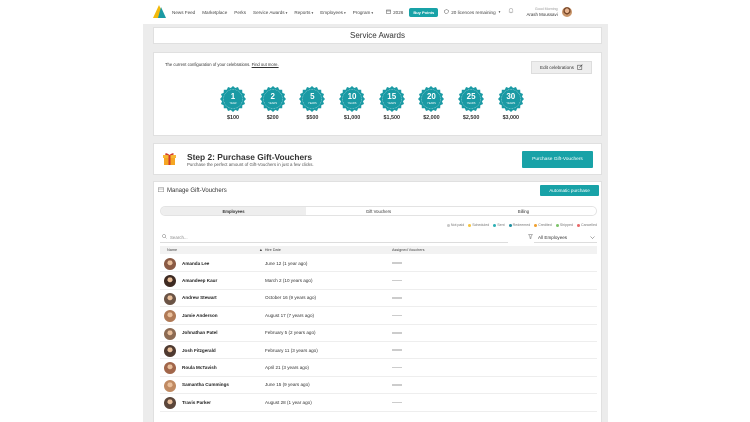  Describe the element at coordinates (303, 12) in the screenshot. I see `nav-item-reports: Reports▾` at that location.